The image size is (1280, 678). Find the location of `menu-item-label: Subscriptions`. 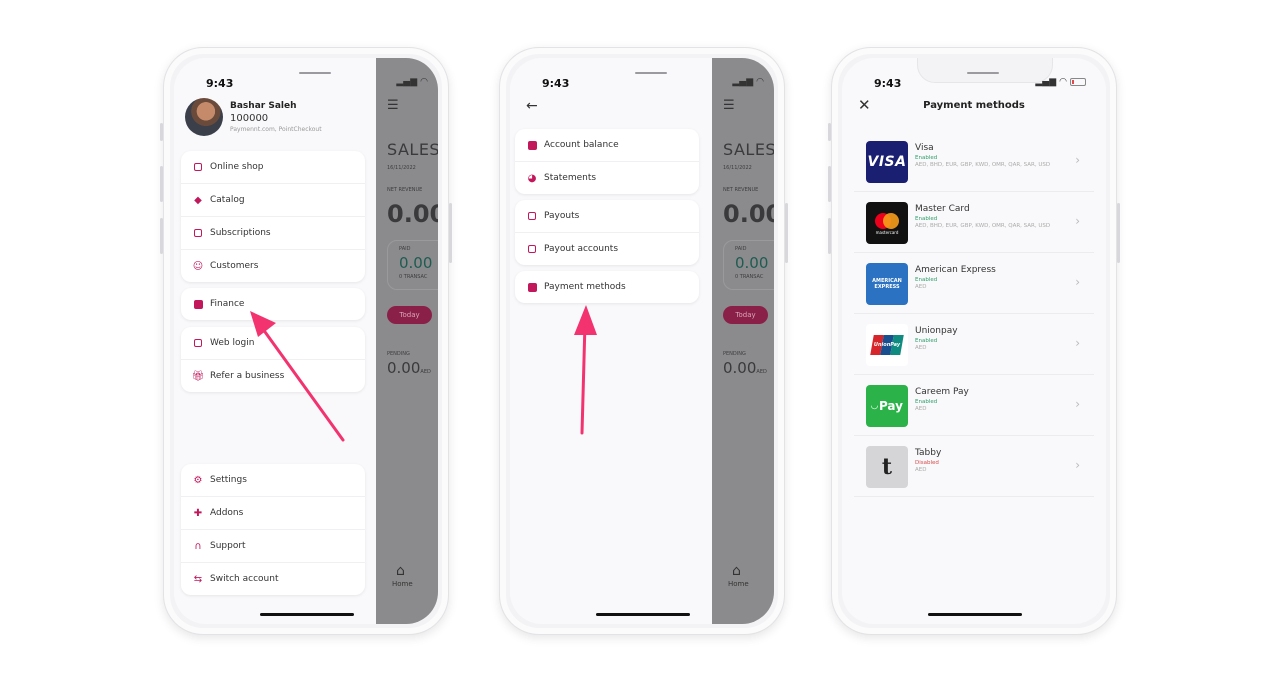

menu-item-label: Subscriptions is located at coordinates (240, 233).